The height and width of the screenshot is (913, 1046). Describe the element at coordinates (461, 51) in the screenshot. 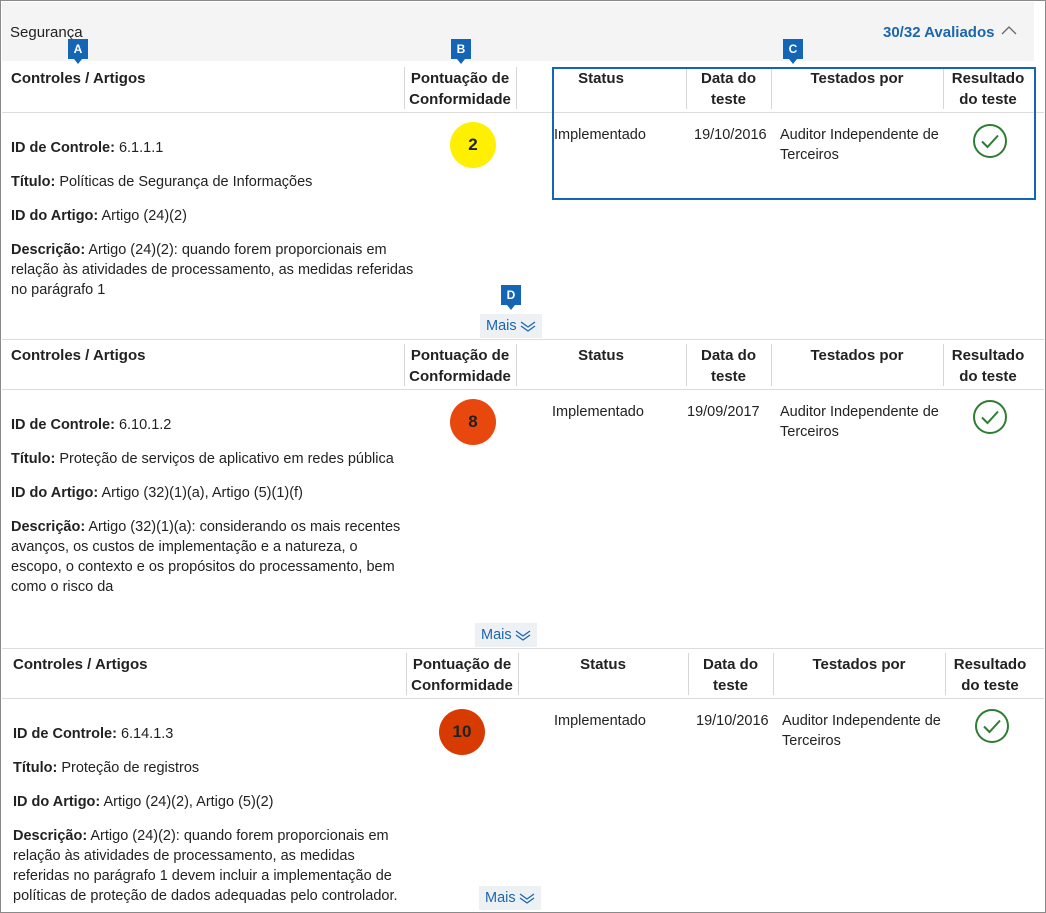

I see `callout-marker-b: B` at that location.